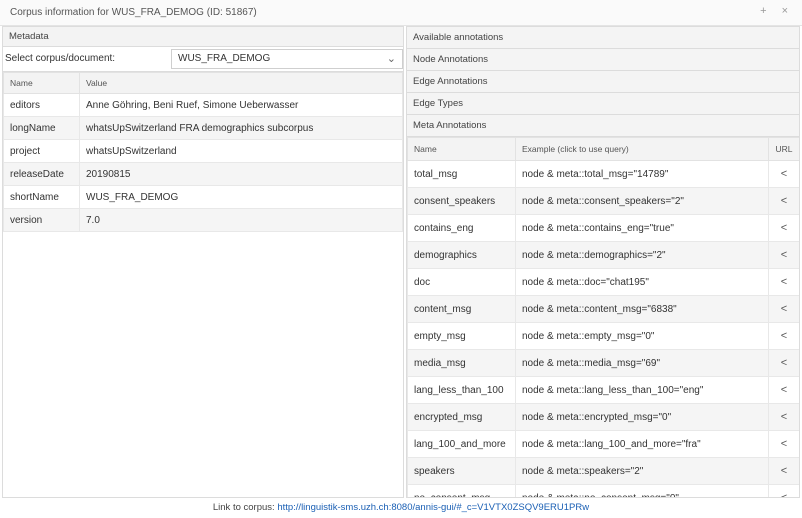 Image resolution: width=802 pixels, height=518 pixels. I want to click on annotation-name-cell: total_msg, so click(461, 174).